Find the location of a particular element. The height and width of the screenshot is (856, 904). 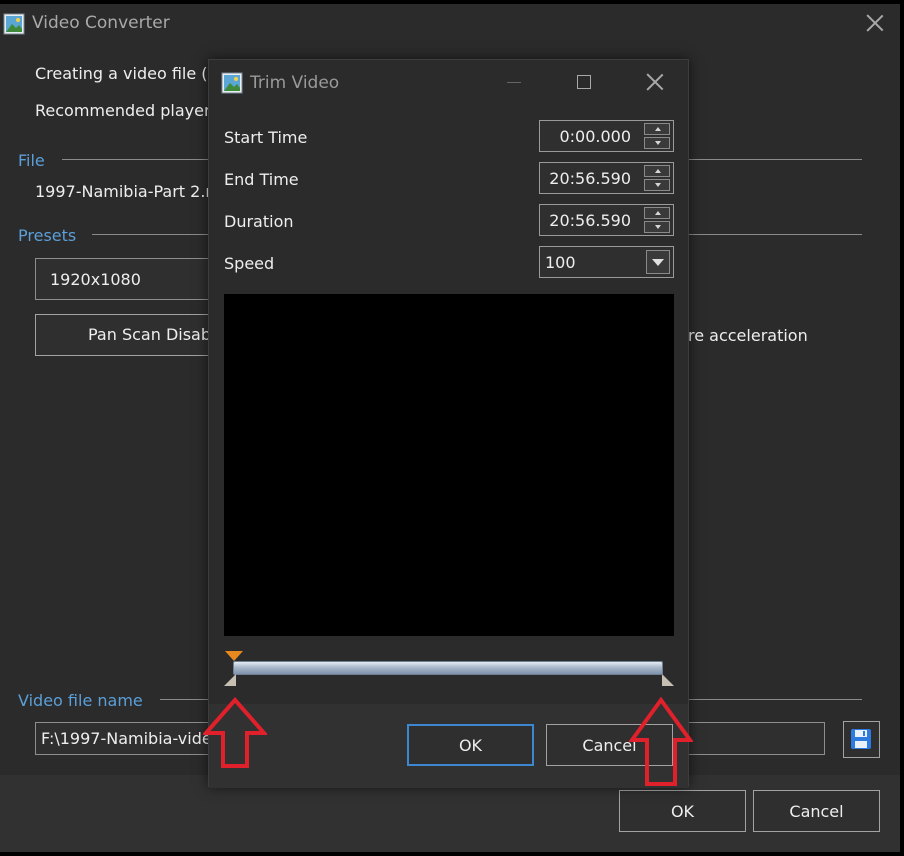

playhead-handle is located at coordinates (234, 656).